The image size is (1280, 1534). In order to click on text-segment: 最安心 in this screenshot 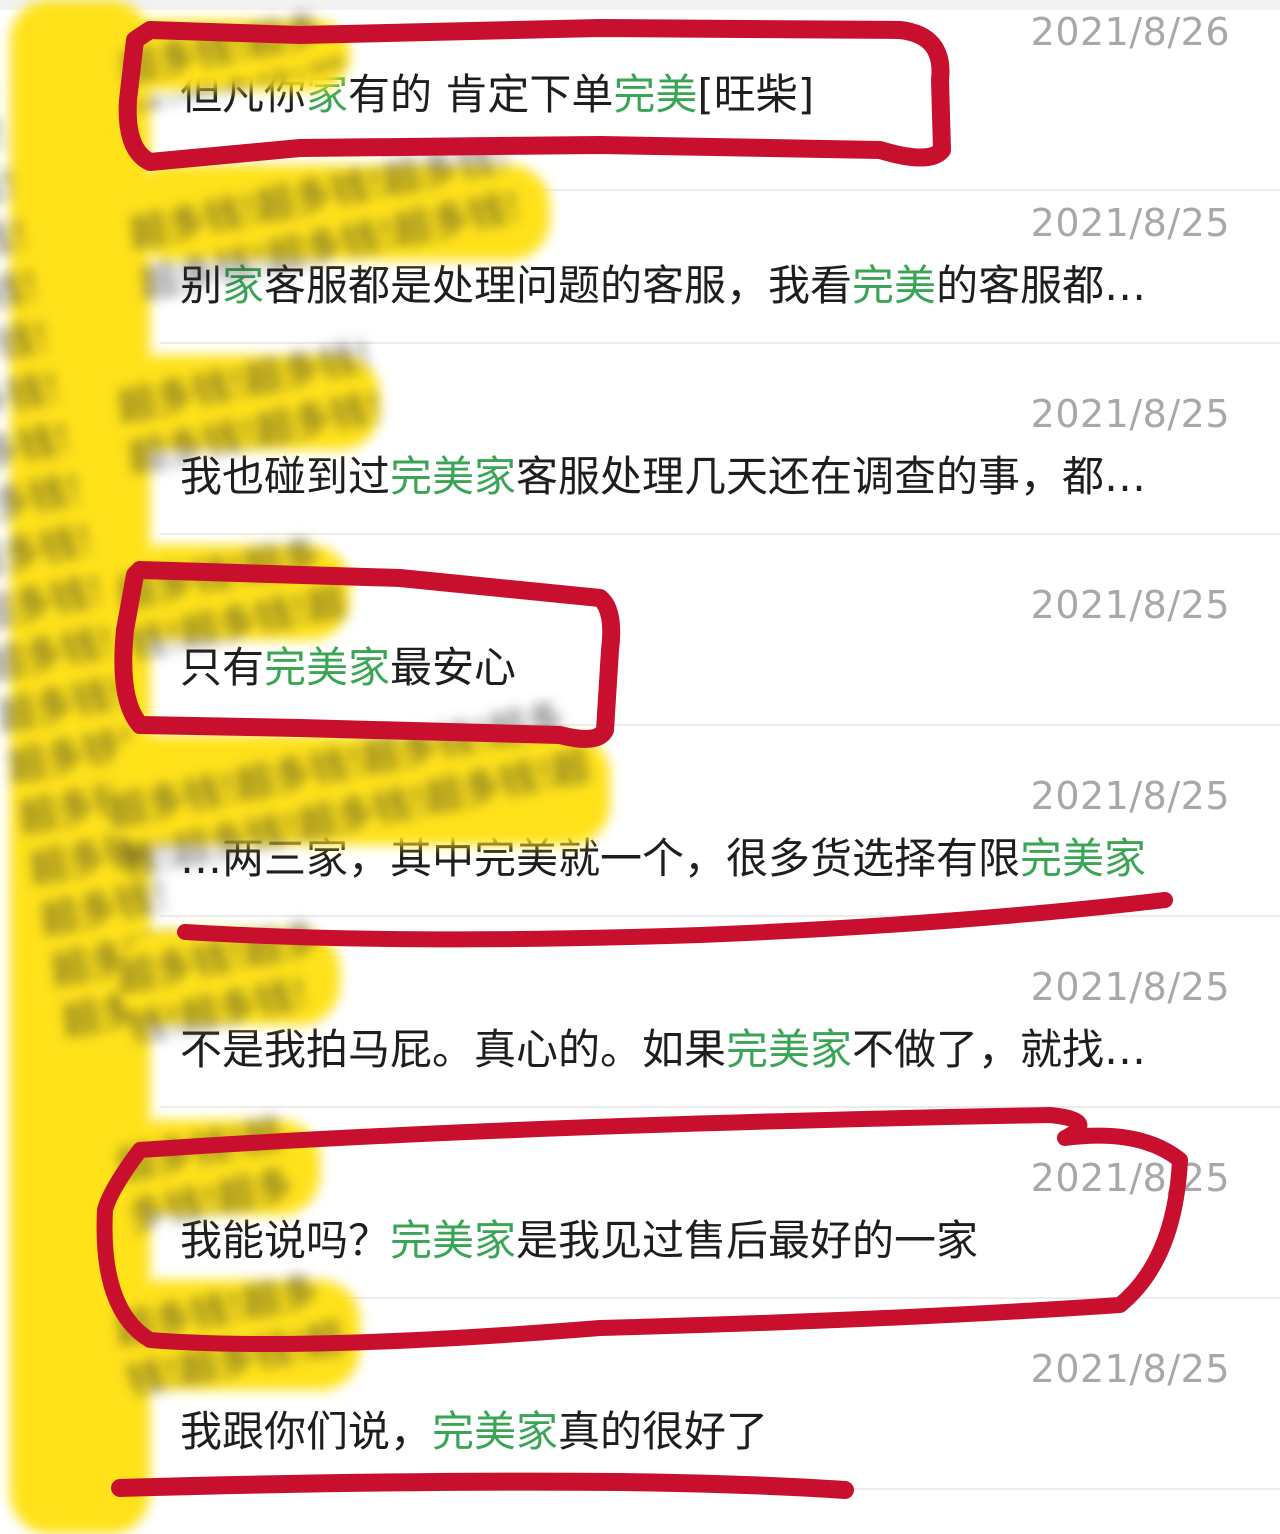, I will do `click(453, 667)`.